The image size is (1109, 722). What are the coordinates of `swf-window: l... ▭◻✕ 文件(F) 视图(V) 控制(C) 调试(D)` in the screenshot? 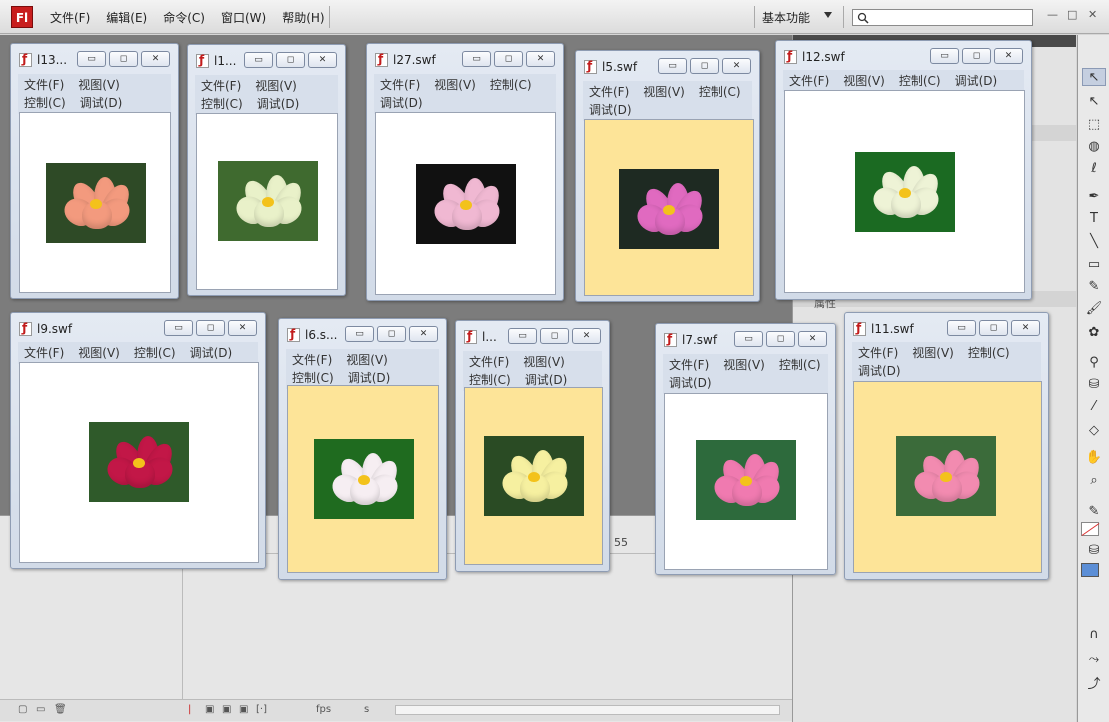 It's located at (532, 446).